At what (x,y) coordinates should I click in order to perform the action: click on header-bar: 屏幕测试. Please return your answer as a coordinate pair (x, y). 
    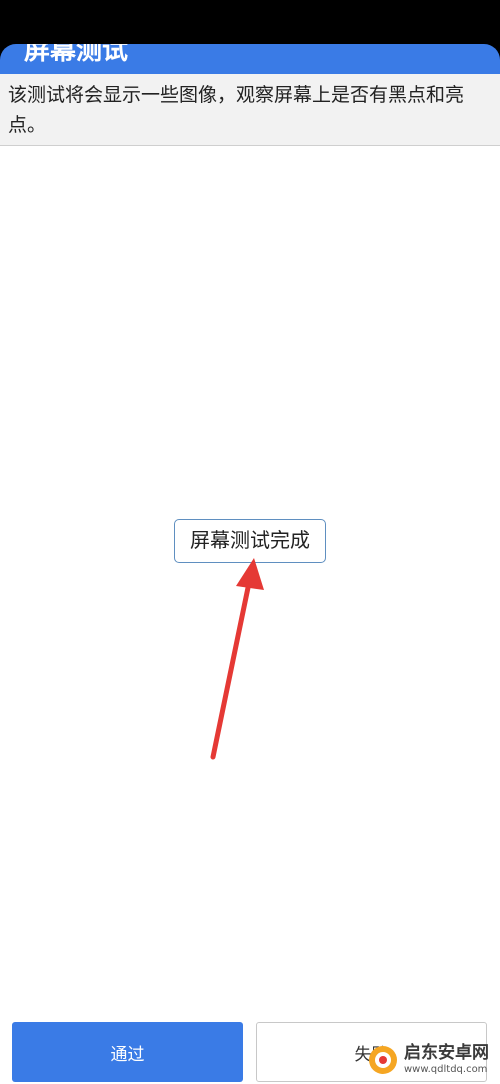
    Looking at the image, I should click on (250, 59).